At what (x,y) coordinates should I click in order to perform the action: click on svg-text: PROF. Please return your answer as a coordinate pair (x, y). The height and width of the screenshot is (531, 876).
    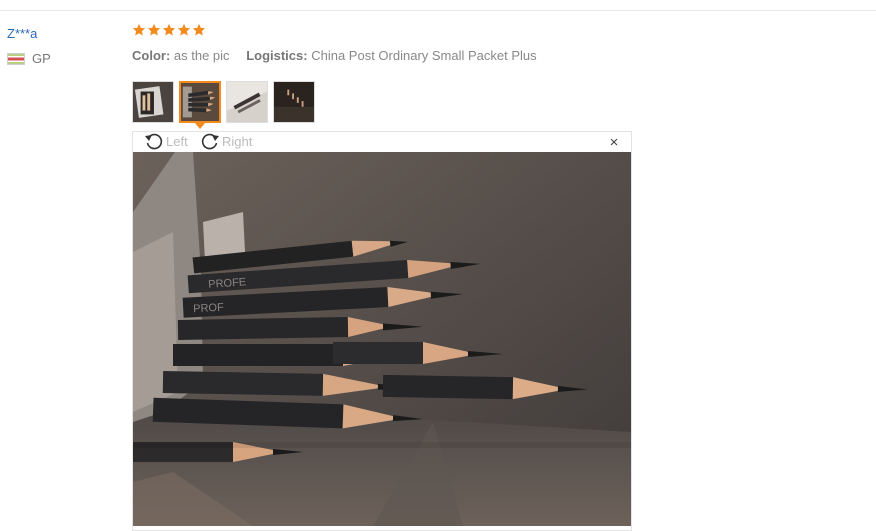
    Looking at the image, I should click on (208, 309).